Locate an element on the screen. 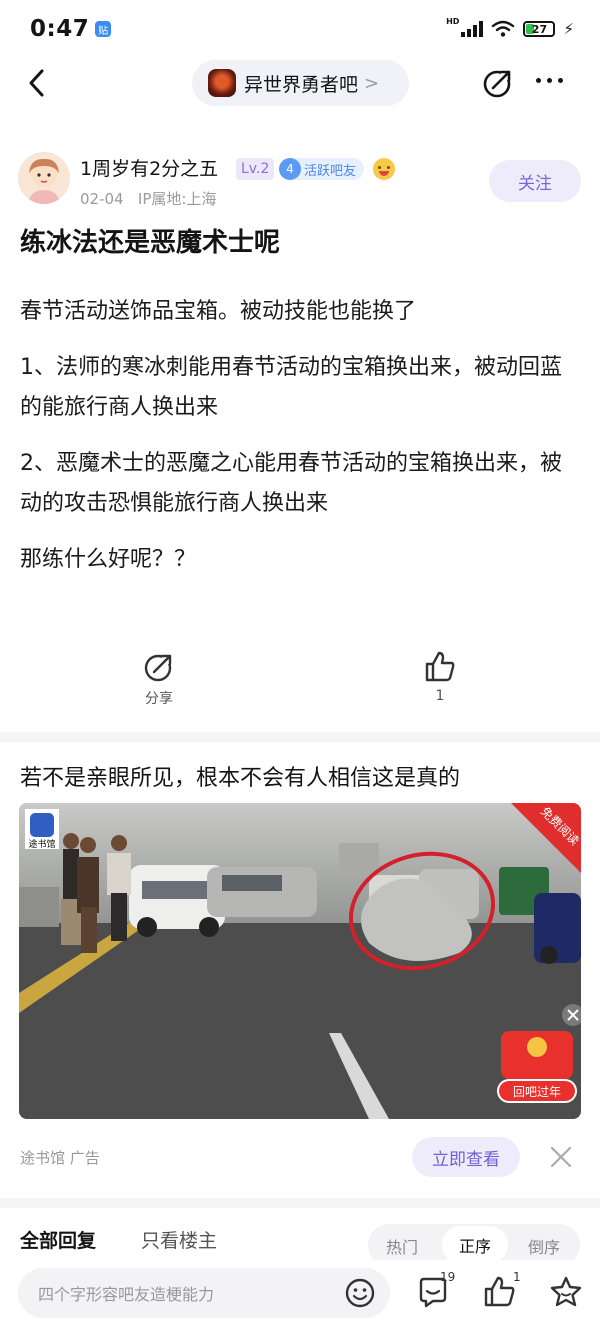 The image size is (600, 1333). thumbs-up-icon is located at coordinates (440, 666).